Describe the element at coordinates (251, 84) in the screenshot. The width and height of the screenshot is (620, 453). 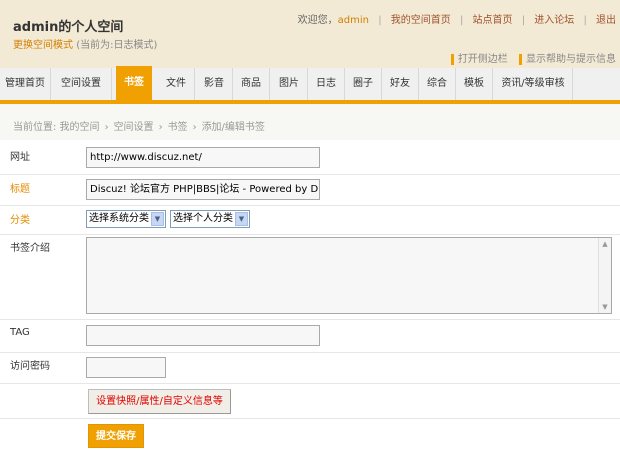
I see `nav-item-goods: 商品` at that location.